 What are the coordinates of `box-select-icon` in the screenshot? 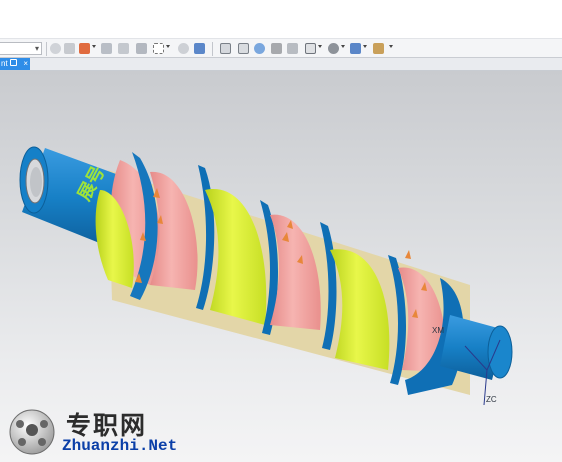 It's located at (158, 48).